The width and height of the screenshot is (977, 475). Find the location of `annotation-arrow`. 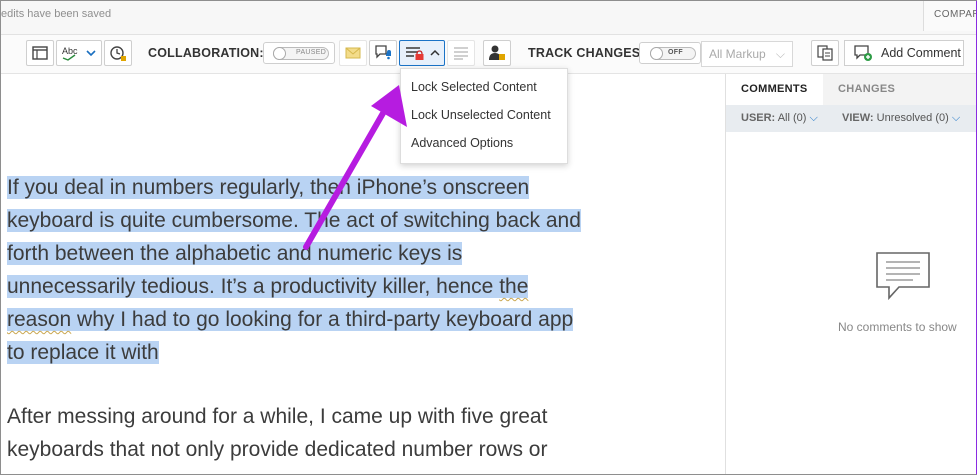

annotation-arrow is located at coordinates (355, 167).